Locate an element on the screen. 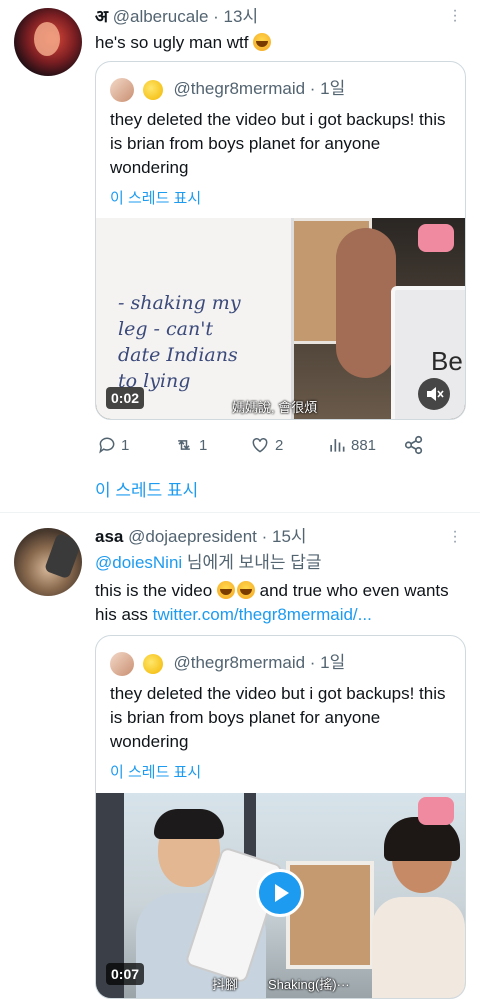 The width and height of the screenshot is (480, 999). tweet-header: अ @alberucale · 13시 is located at coordinates (176, 17).